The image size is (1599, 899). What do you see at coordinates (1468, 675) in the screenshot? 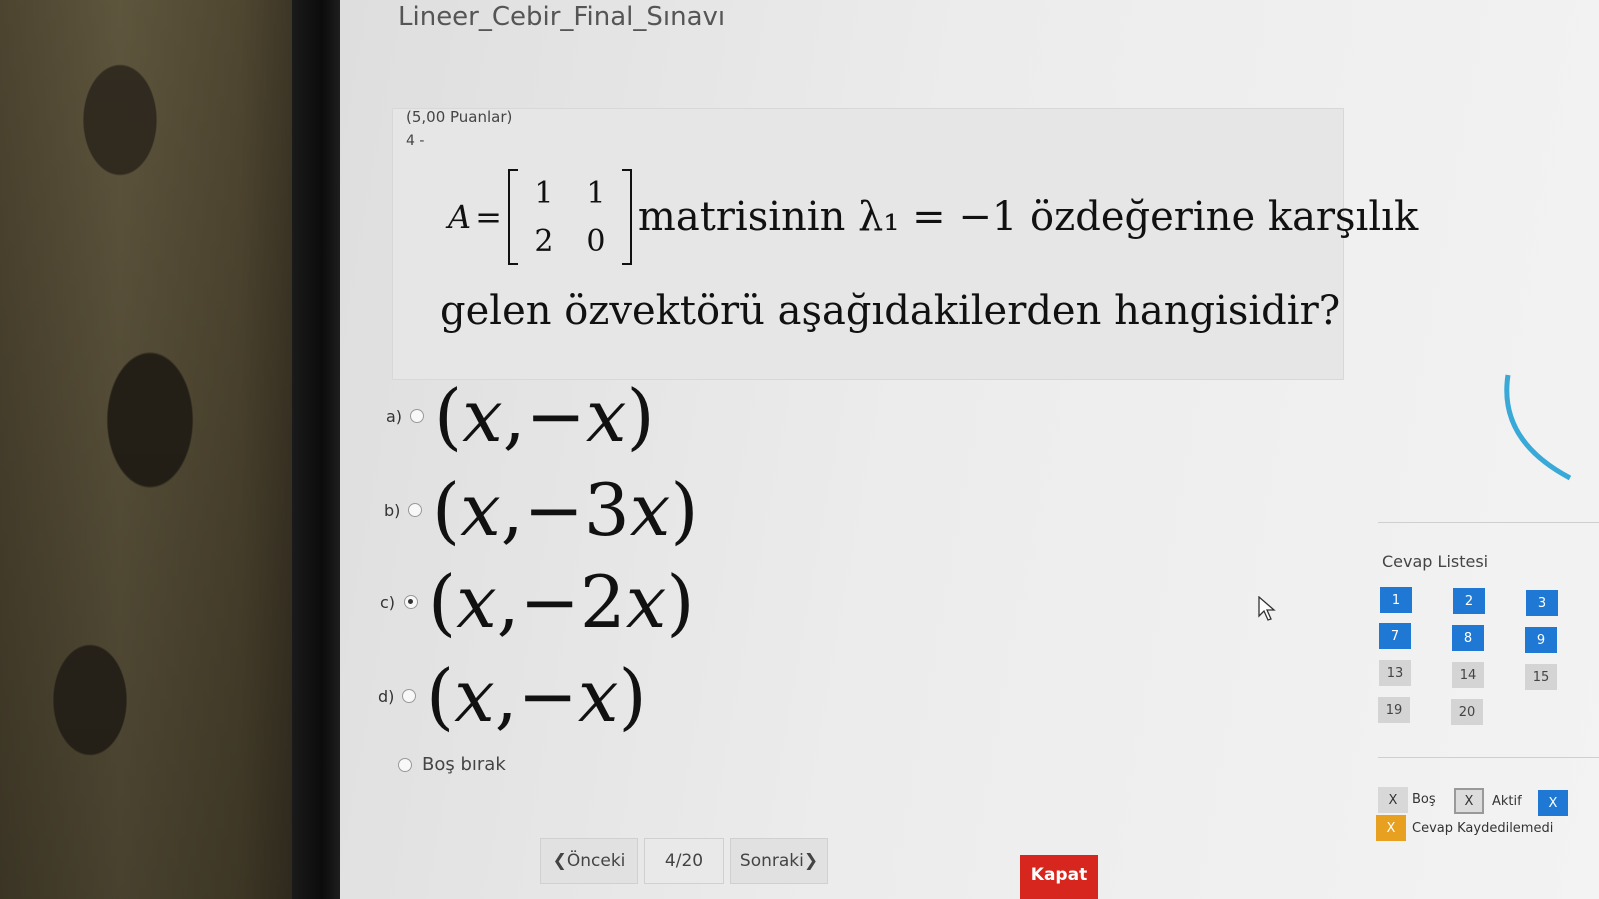
I see `answer-list-item: 14` at bounding box center [1468, 675].